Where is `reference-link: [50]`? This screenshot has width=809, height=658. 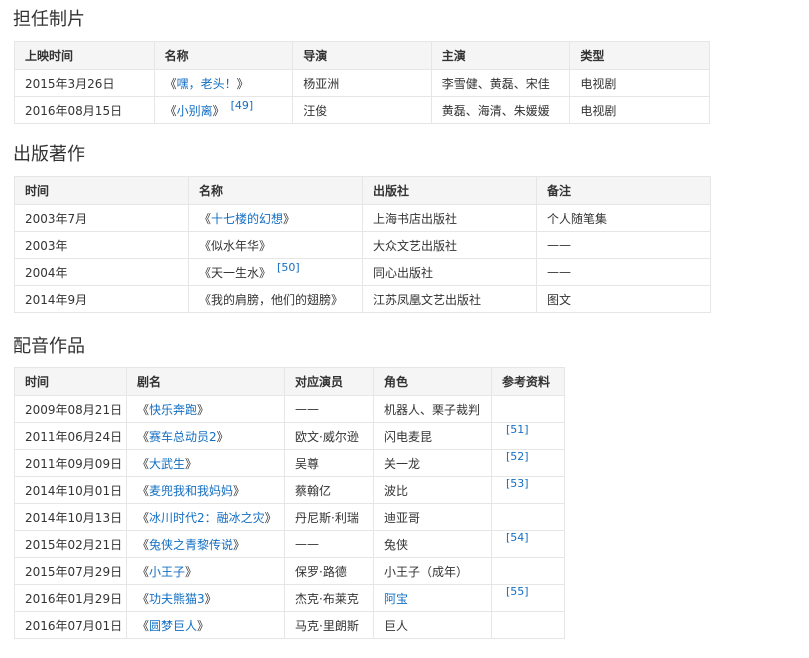
reference-link: [50] is located at coordinates (288, 267).